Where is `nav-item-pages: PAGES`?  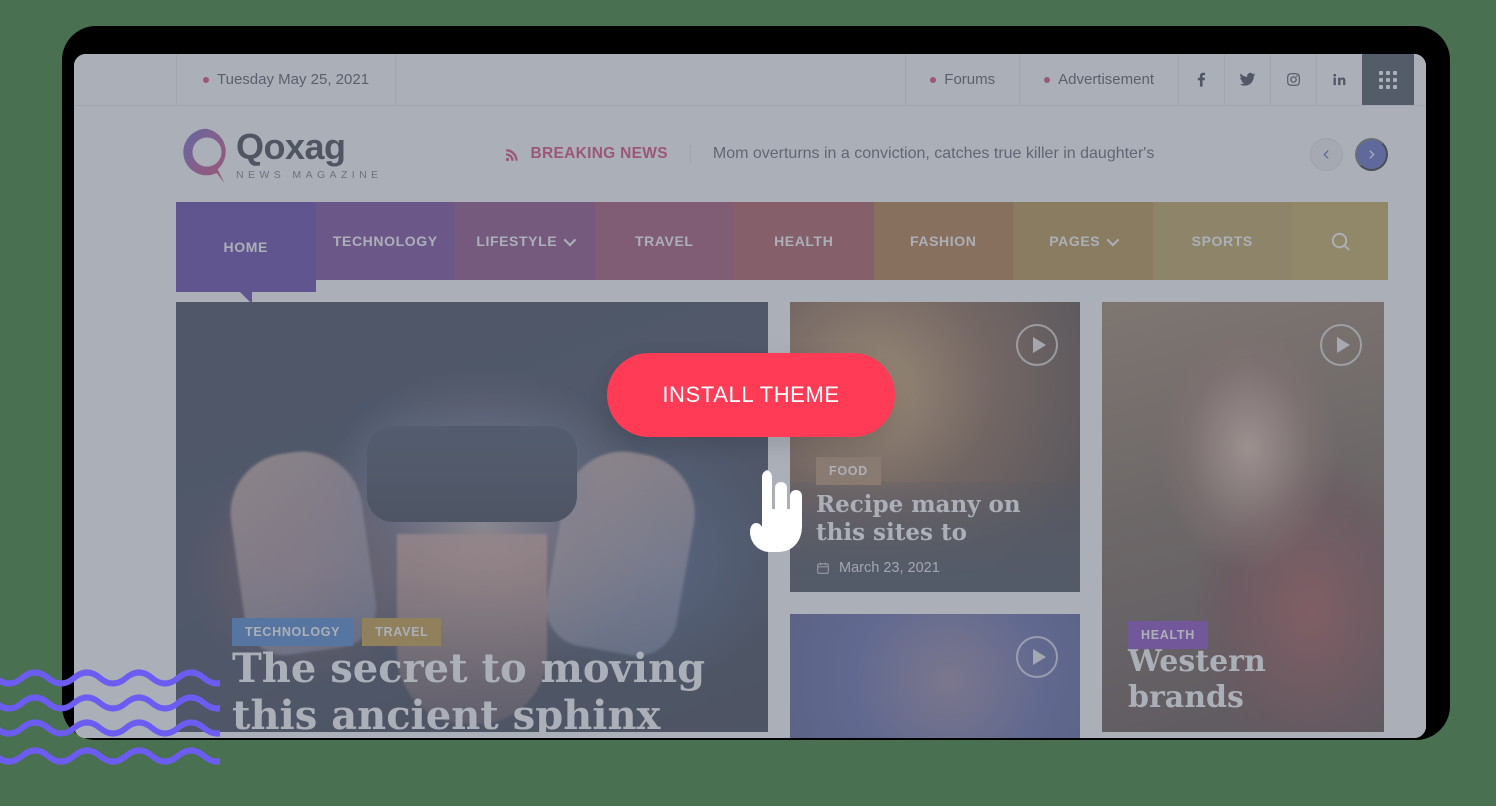
nav-item-pages: PAGES is located at coordinates (1083, 241).